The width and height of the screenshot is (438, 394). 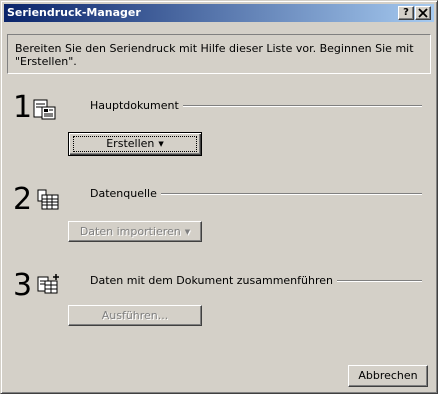 I want to click on cancel-button-label: Abbrechen, so click(x=388, y=375).